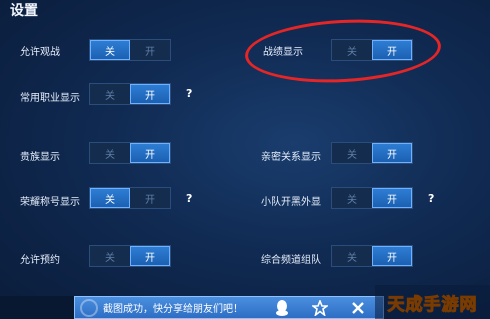  I want to click on setting-label-allow-booking: 允许预约, so click(40, 260).